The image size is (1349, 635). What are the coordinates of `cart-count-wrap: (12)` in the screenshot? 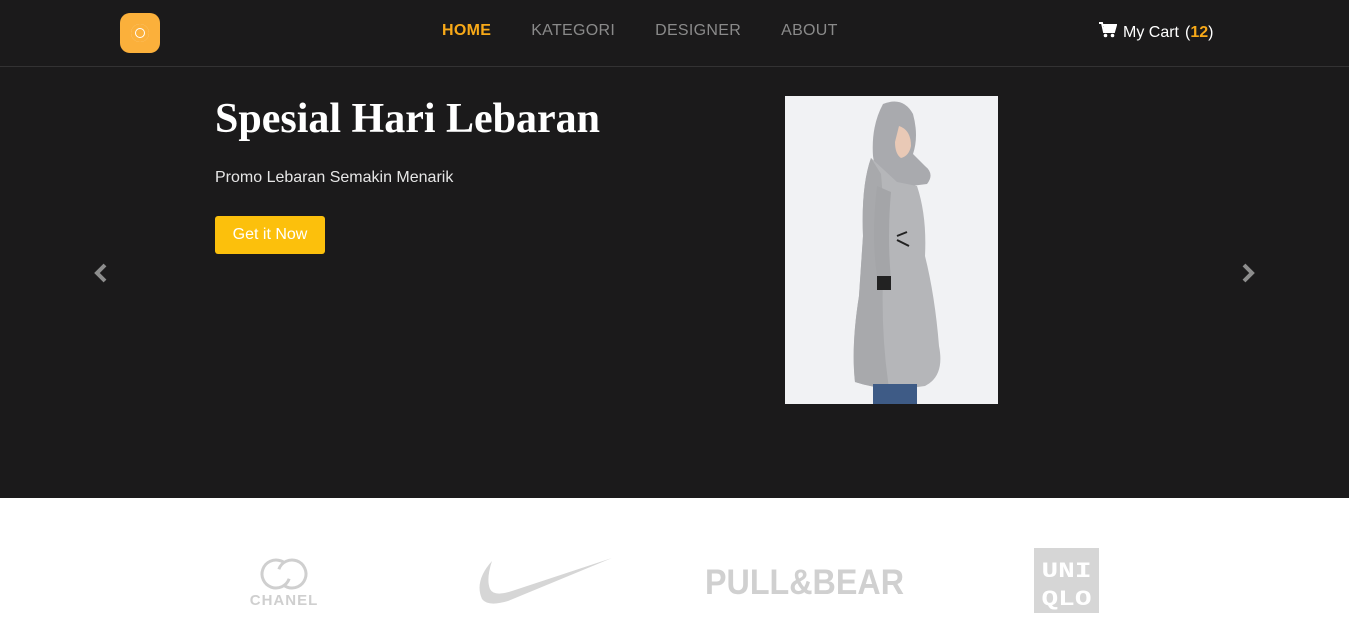 It's located at (1199, 33).